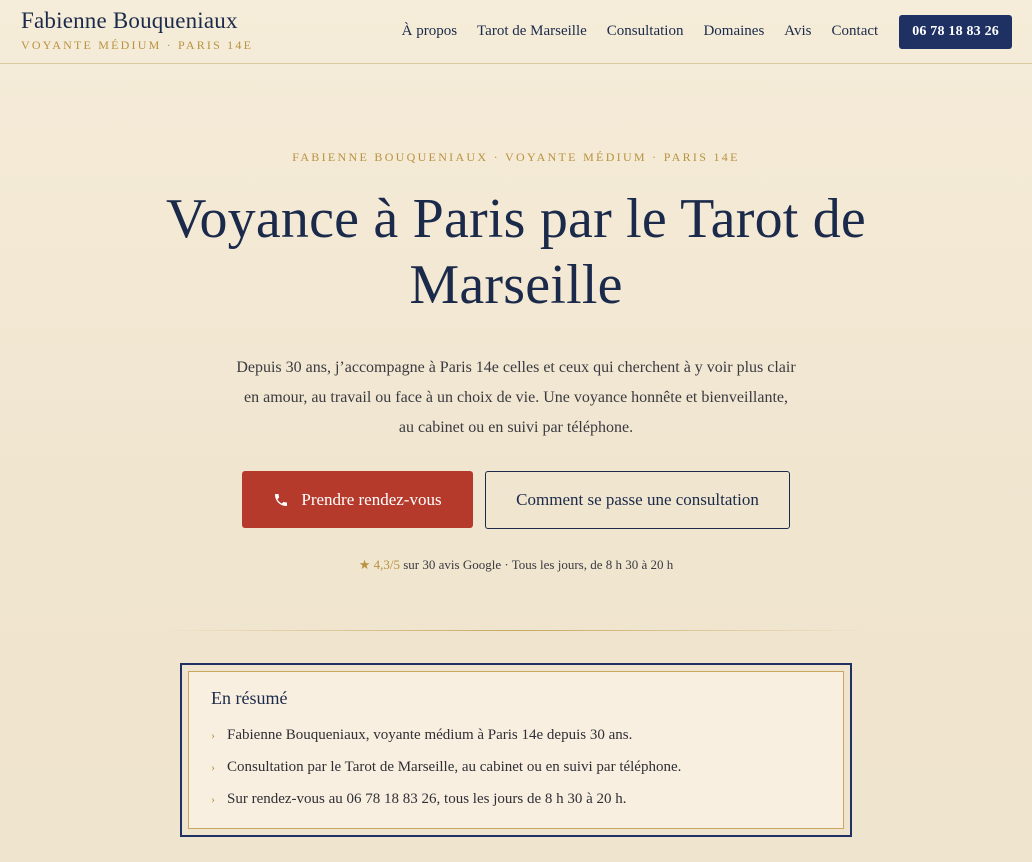 This screenshot has height=862, width=1032. Describe the element at coordinates (281, 499) in the screenshot. I see `phone-icon` at that location.